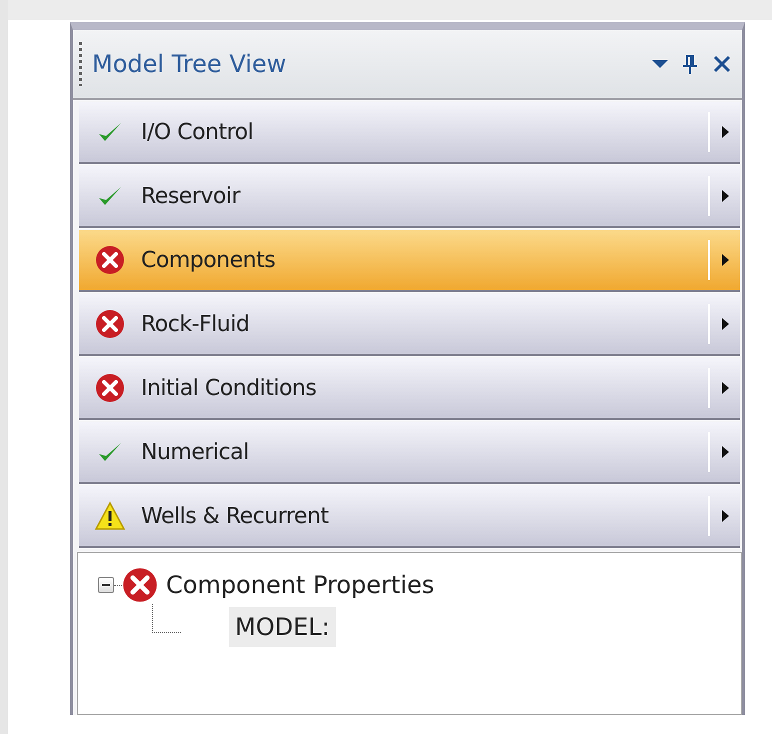 The height and width of the screenshot is (734, 772). What do you see at coordinates (229, 388) in the screenshot?
I see `section-label: Initial Conditions` at bounding box center [229, 388].